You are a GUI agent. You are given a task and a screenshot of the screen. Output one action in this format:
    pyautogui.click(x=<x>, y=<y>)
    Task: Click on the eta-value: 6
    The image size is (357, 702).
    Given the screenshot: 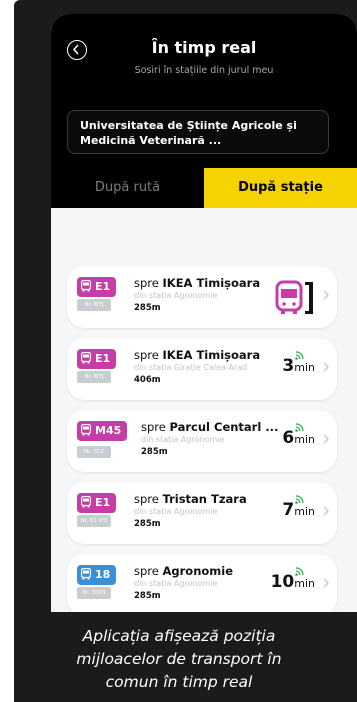 What is the action you would take?
    pyautogui.click(x=288, y=438)
    